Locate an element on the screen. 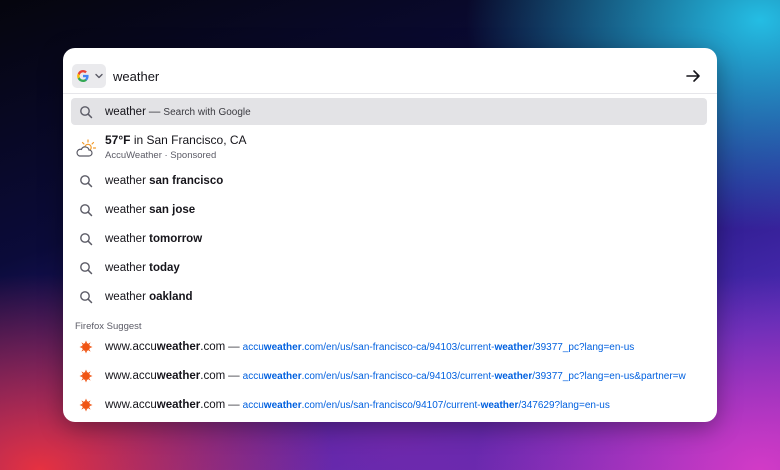 This screenshot has width=780, height=470. search-suggestion-row: weather today is located at coordinates (389, 267).